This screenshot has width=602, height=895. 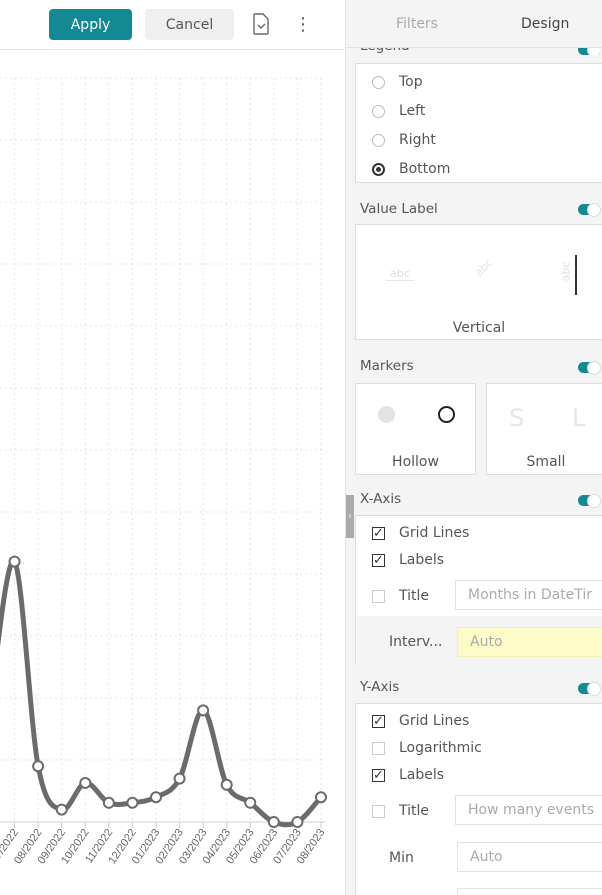 I want to click on option-label: Bottom, so click(x=425, y=169).